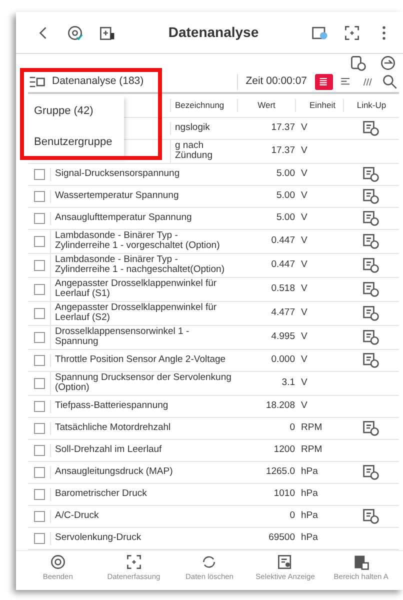  I want to click on parameter-name: Lambdasonde - Binärer Typ - Zylinderreihe 1 - nachgeschaltet(Option), so click(143, 265).